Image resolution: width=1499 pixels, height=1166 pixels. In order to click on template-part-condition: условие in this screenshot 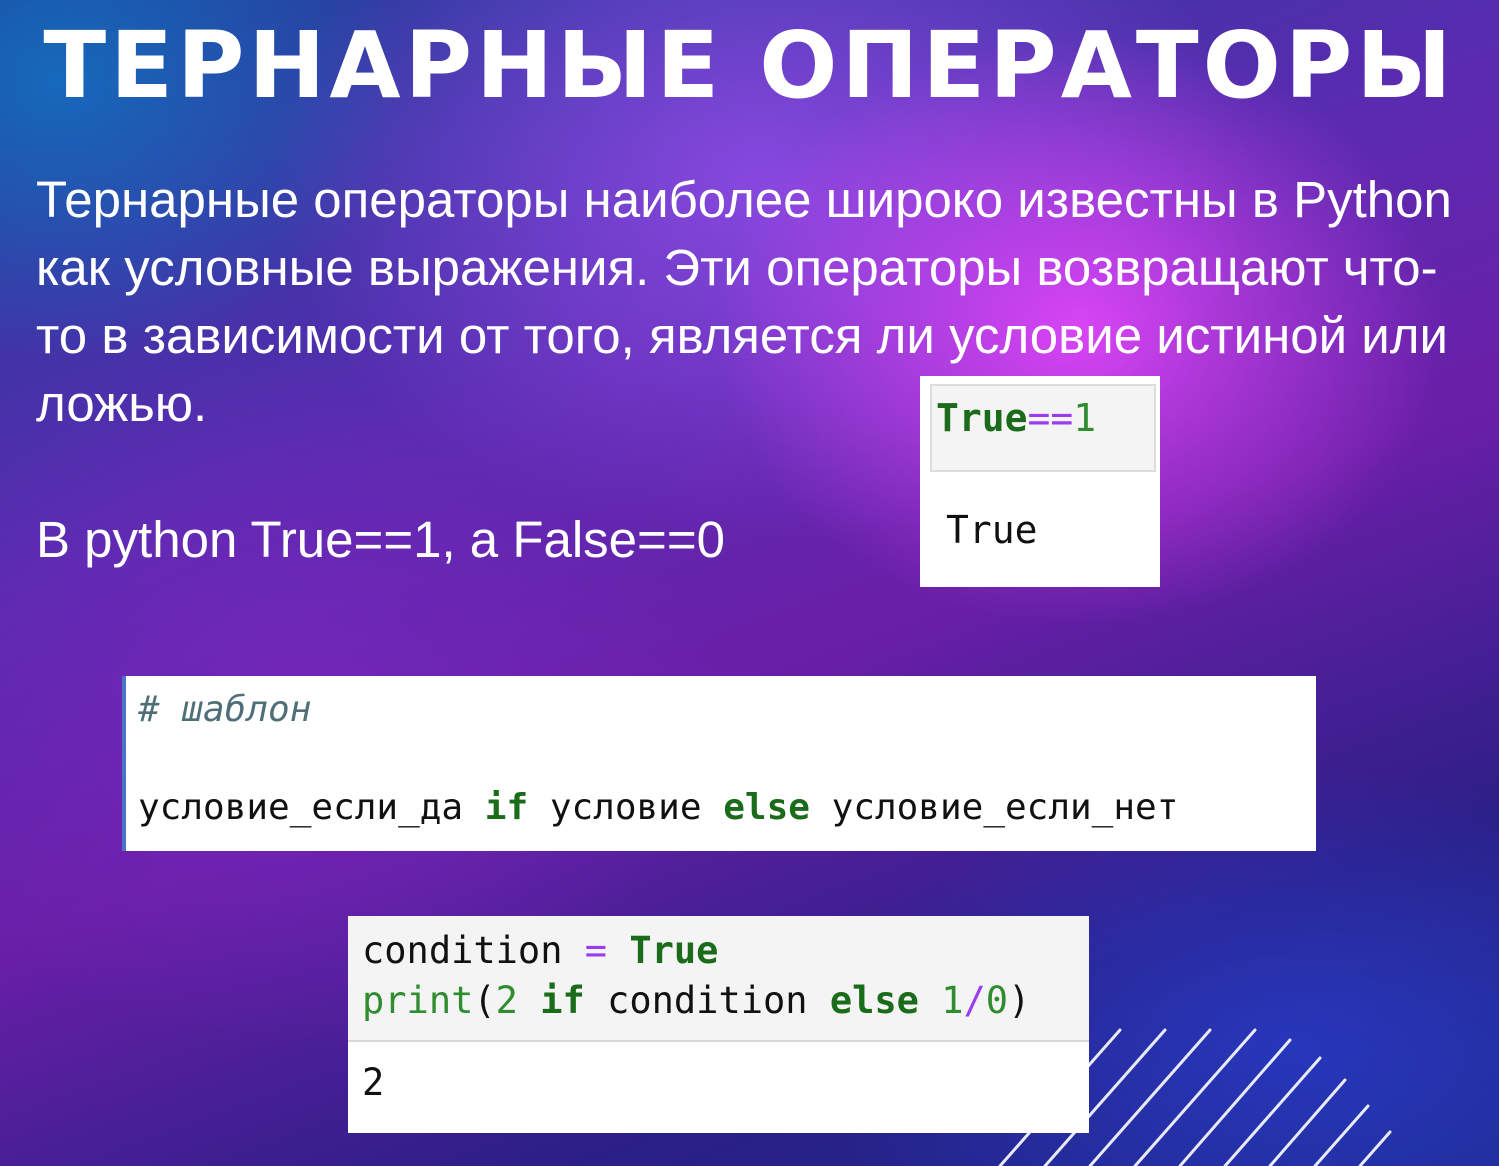, I will do `click(626, 807)`.